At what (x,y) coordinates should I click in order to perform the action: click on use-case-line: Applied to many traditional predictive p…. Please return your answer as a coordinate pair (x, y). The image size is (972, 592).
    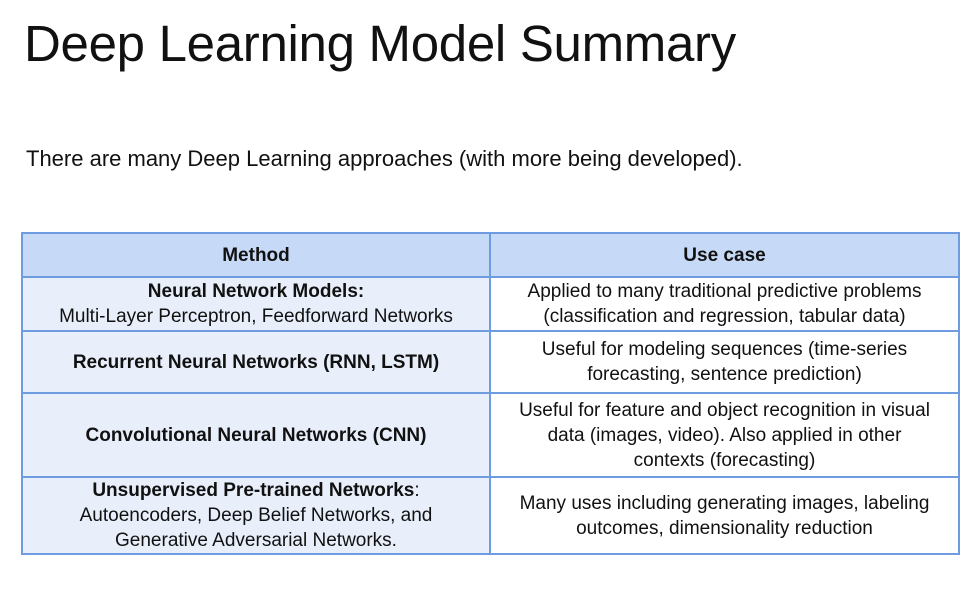
    Looking at the image, I should click on (724, 291).